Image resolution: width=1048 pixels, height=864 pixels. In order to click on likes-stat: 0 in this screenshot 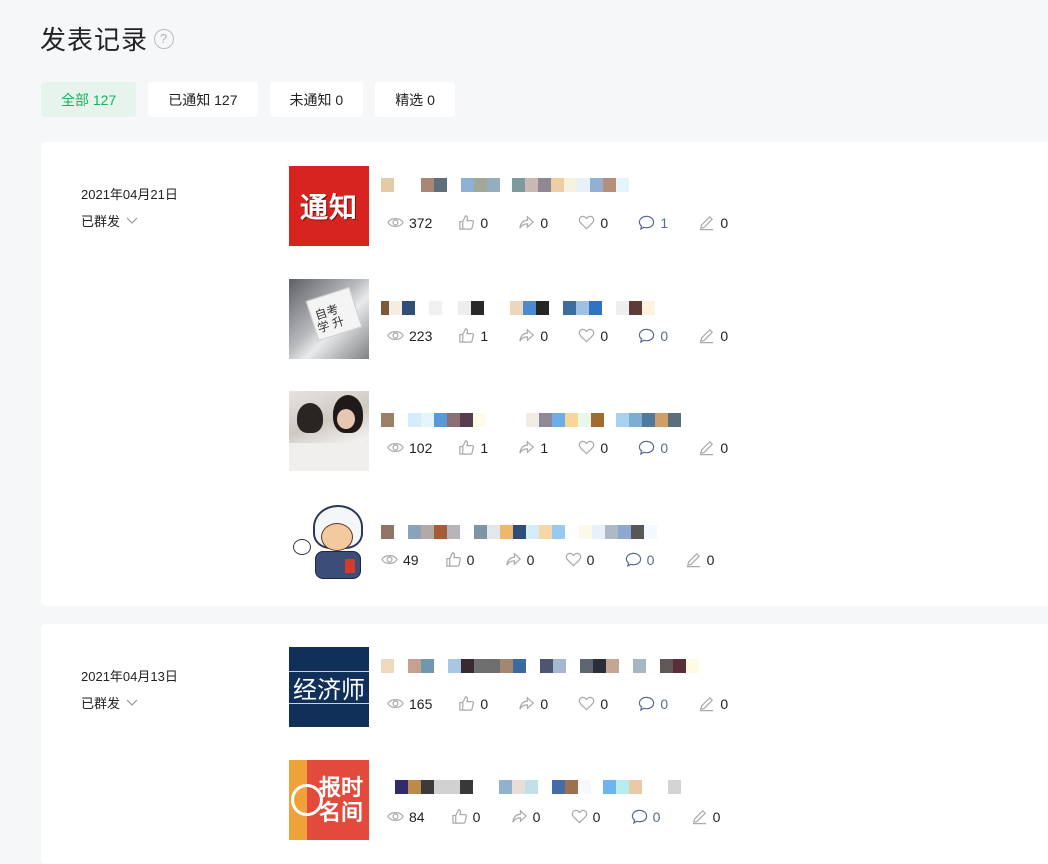, I will do `click(468, 816)`.